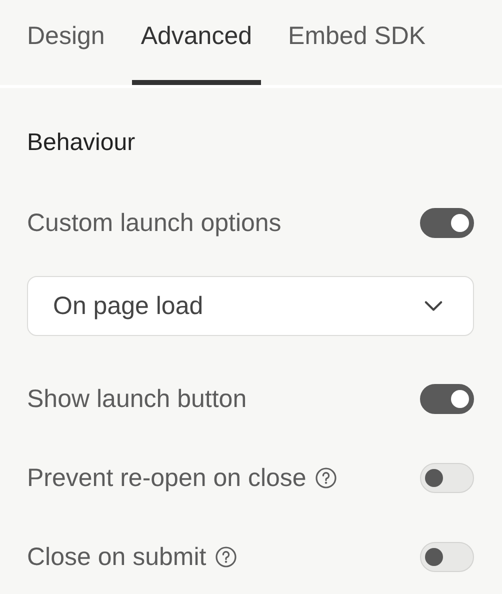 This screenshot has width=502, height=594. Describe the element at coordinates (137, 399) in the screenshot. I see `setting-label: Show launch button` at that location.